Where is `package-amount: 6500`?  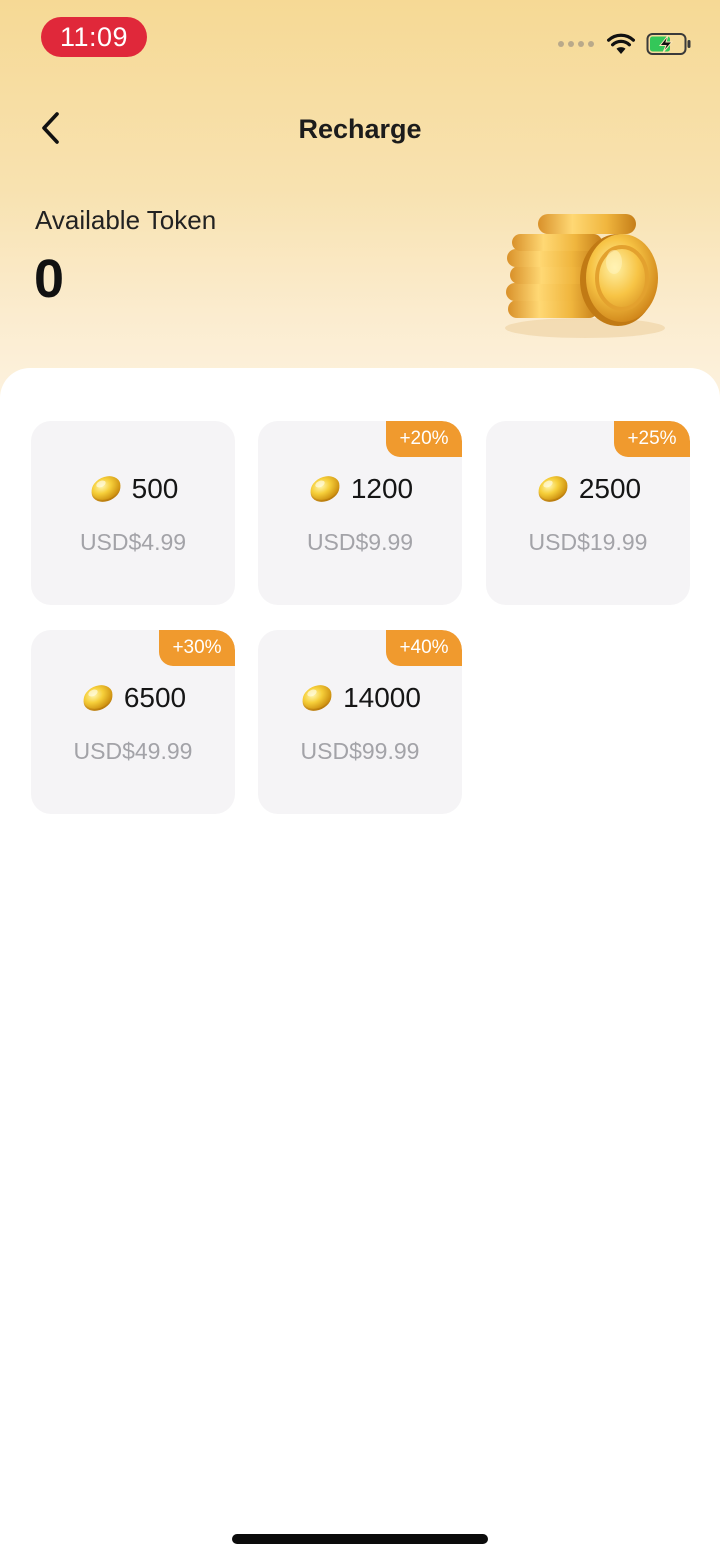 package-amount: 6500 is located at coordinates (155, 697).